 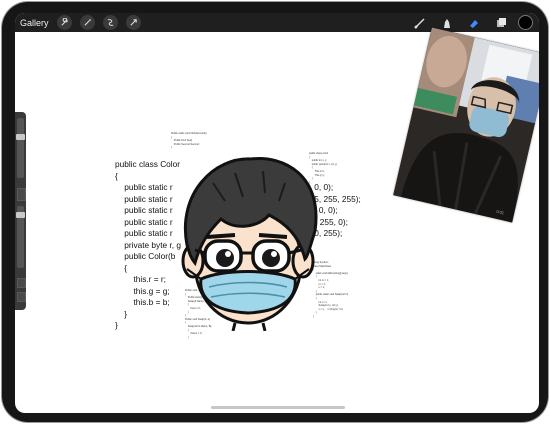 What do you see at coordinates (20, 148) in the screenshot?
I see `brush-size-slider` at bounding box center [20, 148].